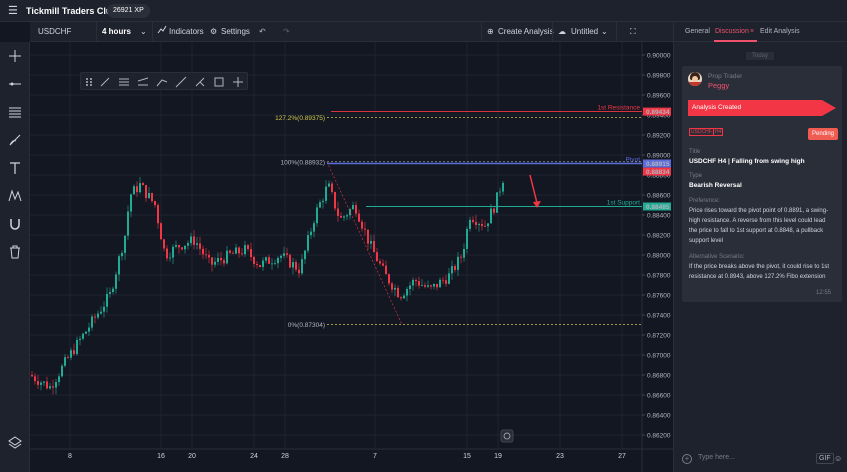 The width and height of the screenshot is (847, 472). What do you see at coordinates (15, 112) in the screenshot?
I see `fib-retracement-icon` at bounding box center [15, 112].